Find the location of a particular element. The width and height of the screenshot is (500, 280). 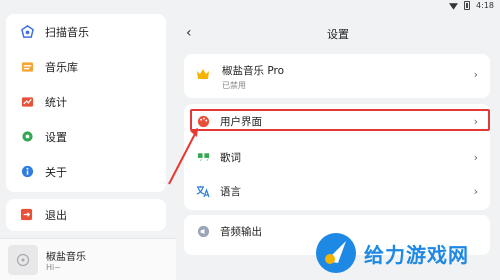

player-subtitle: Hi~ is located at coordinates (53, 267).